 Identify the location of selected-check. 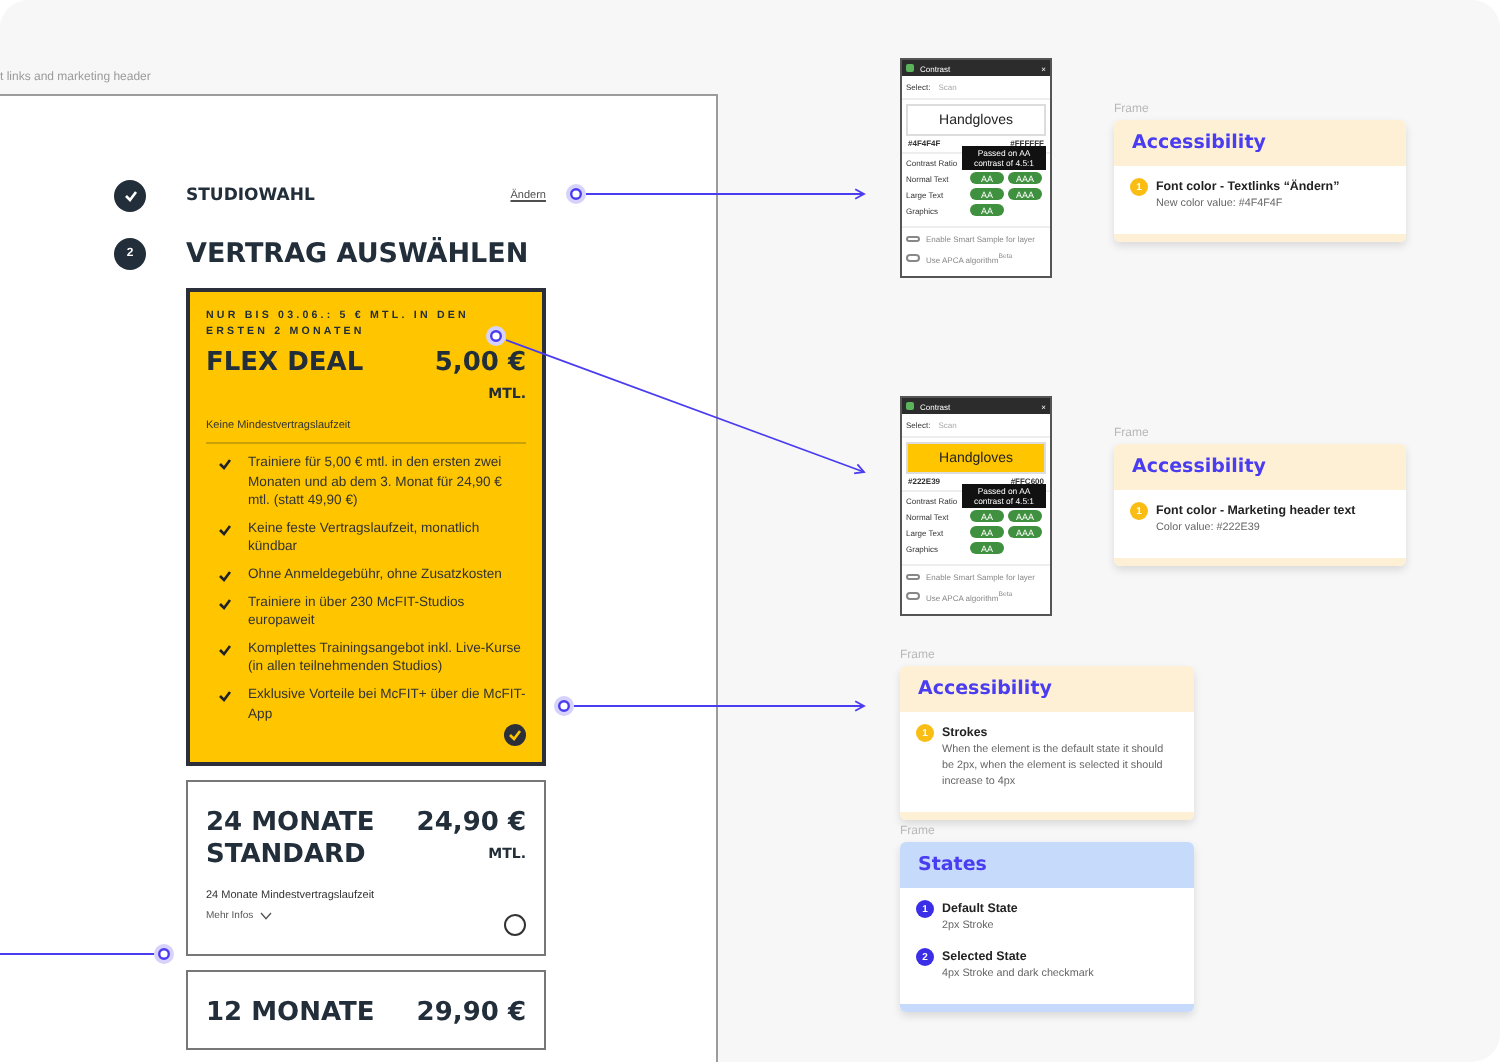
(515, 735).